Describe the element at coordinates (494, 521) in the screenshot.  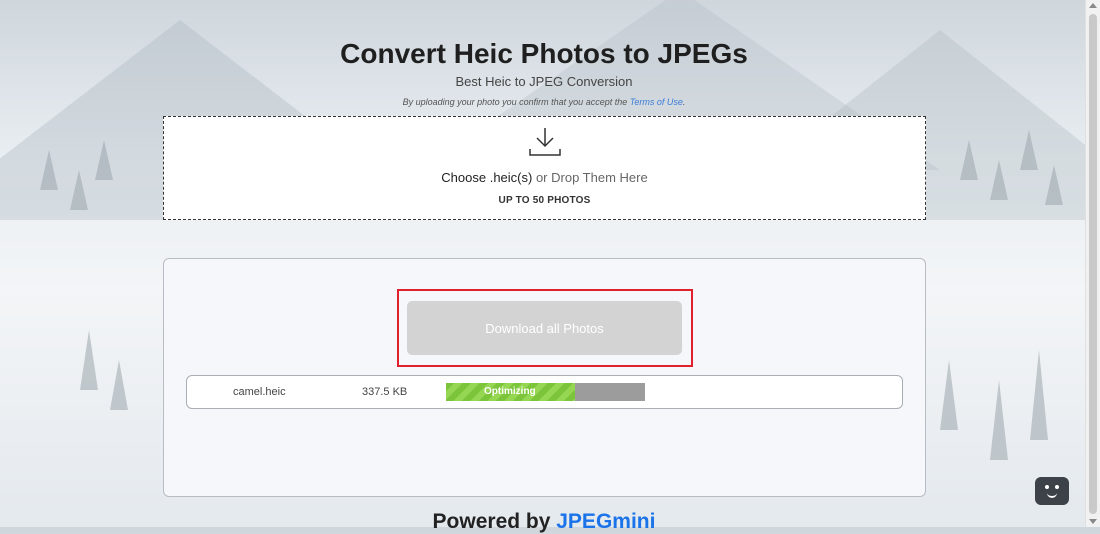
I see `powered-prefix: Powered by` at that location.